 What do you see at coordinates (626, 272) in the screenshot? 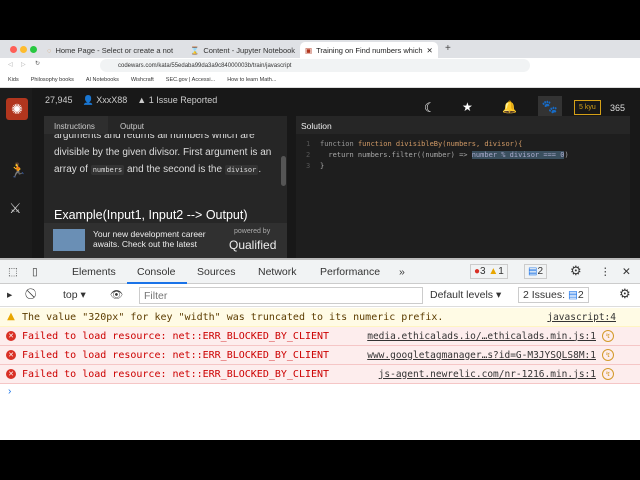
I see `close-icon: ✕` at bounding box center [626, 272].